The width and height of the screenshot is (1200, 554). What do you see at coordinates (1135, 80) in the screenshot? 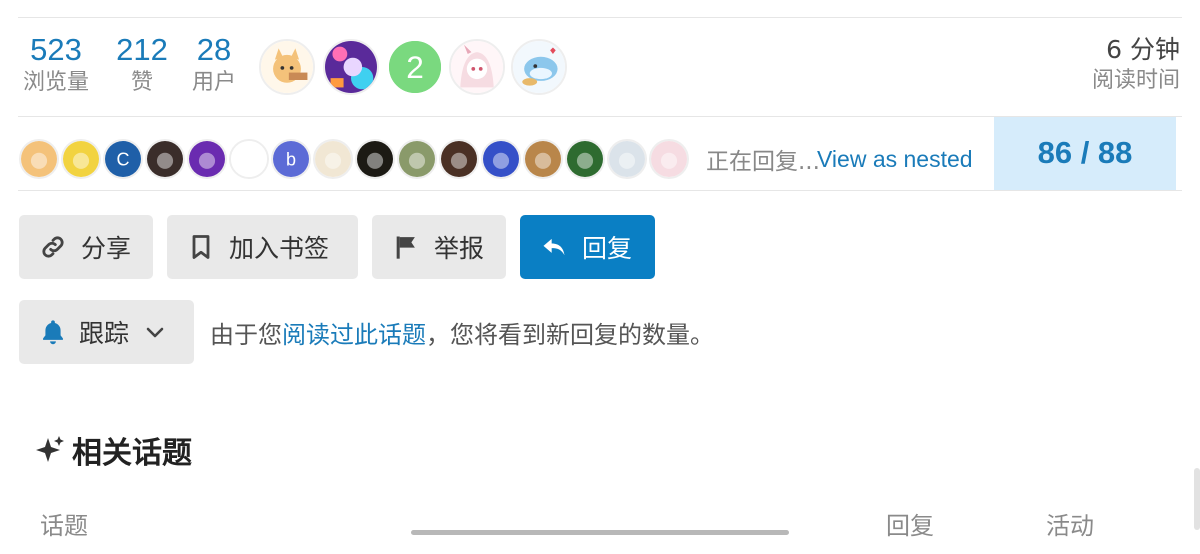
I see `read-time-label: 阅读时间` at bounding box center [1135, 80].